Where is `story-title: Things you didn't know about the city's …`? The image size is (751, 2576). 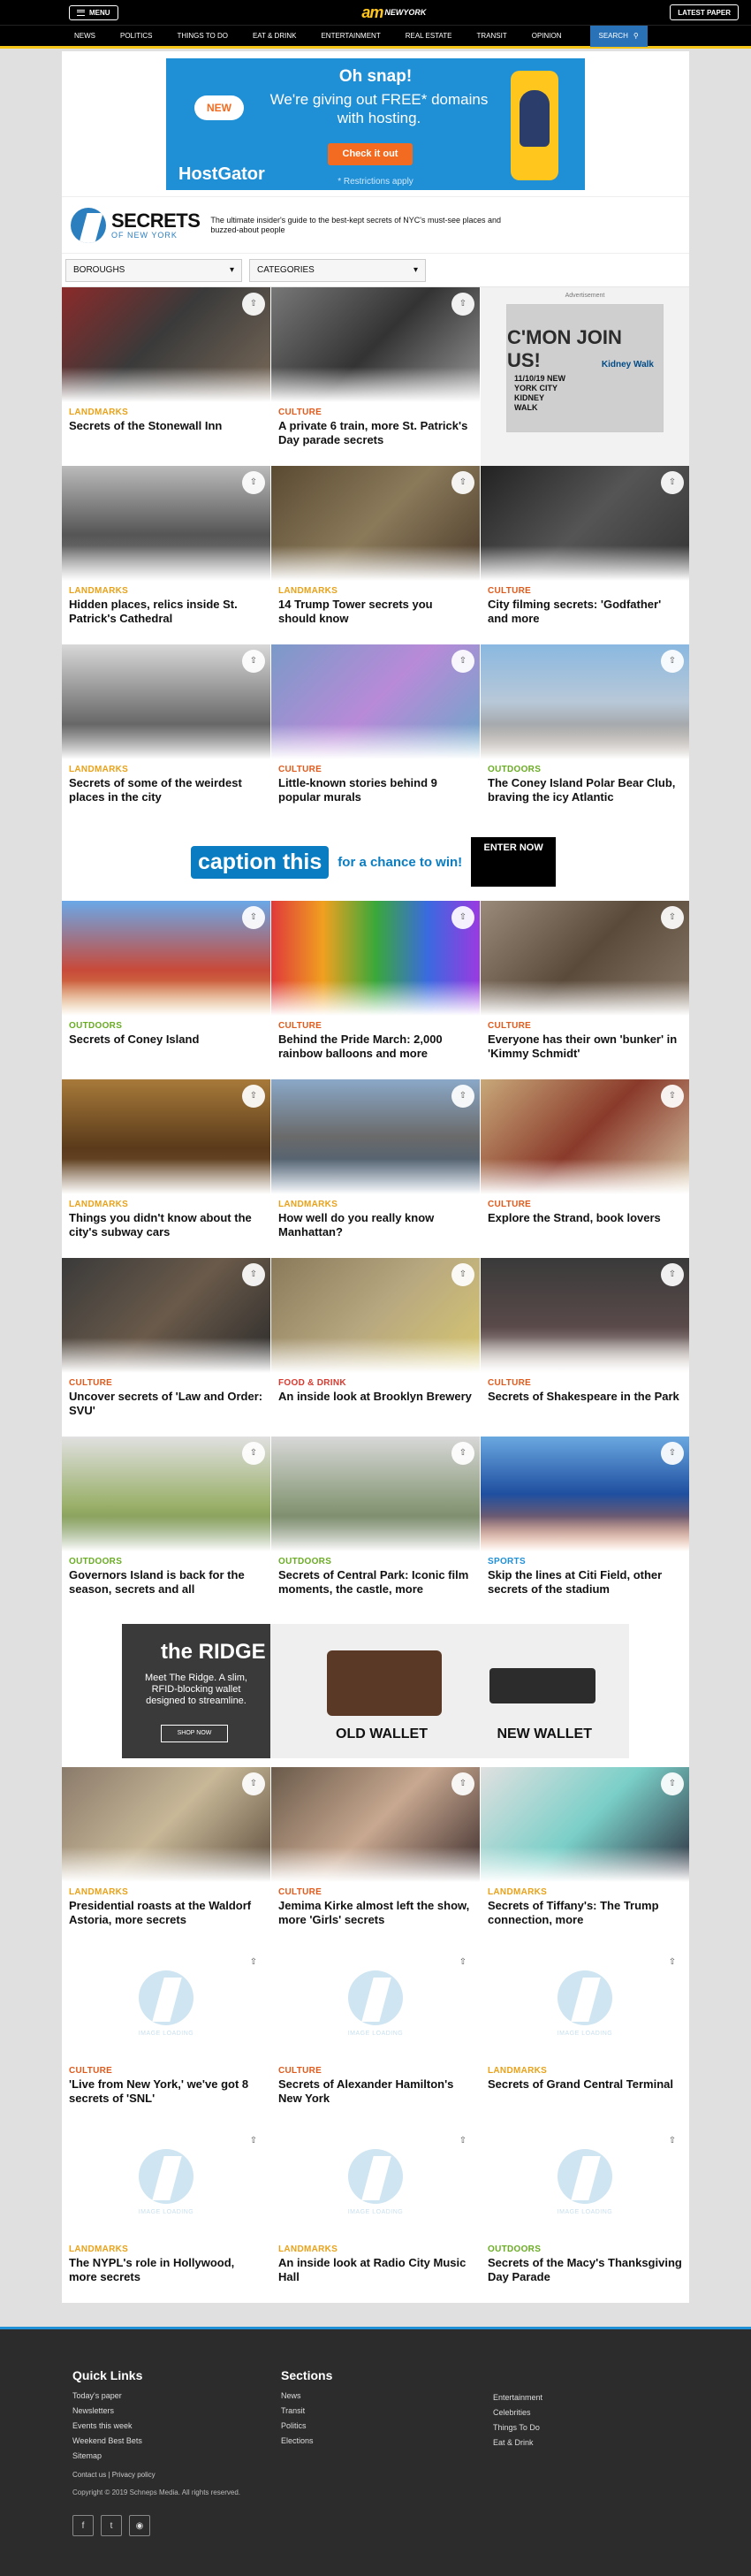 story-title: Things you didn't know about the city's … is located at coordinates (166, 1225).